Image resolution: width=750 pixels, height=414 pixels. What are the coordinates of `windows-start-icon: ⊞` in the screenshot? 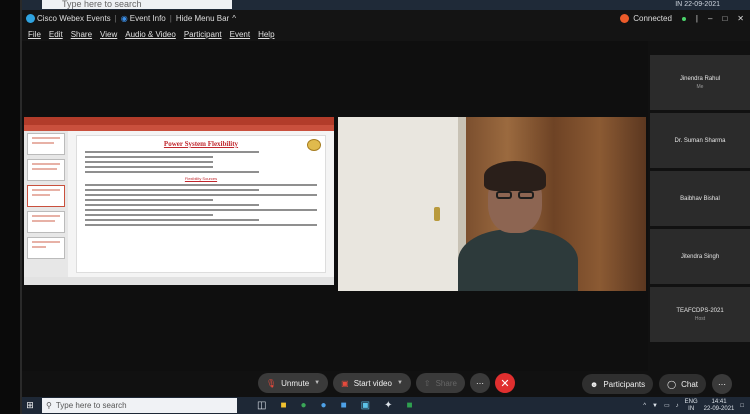 It's located at (30, 405).